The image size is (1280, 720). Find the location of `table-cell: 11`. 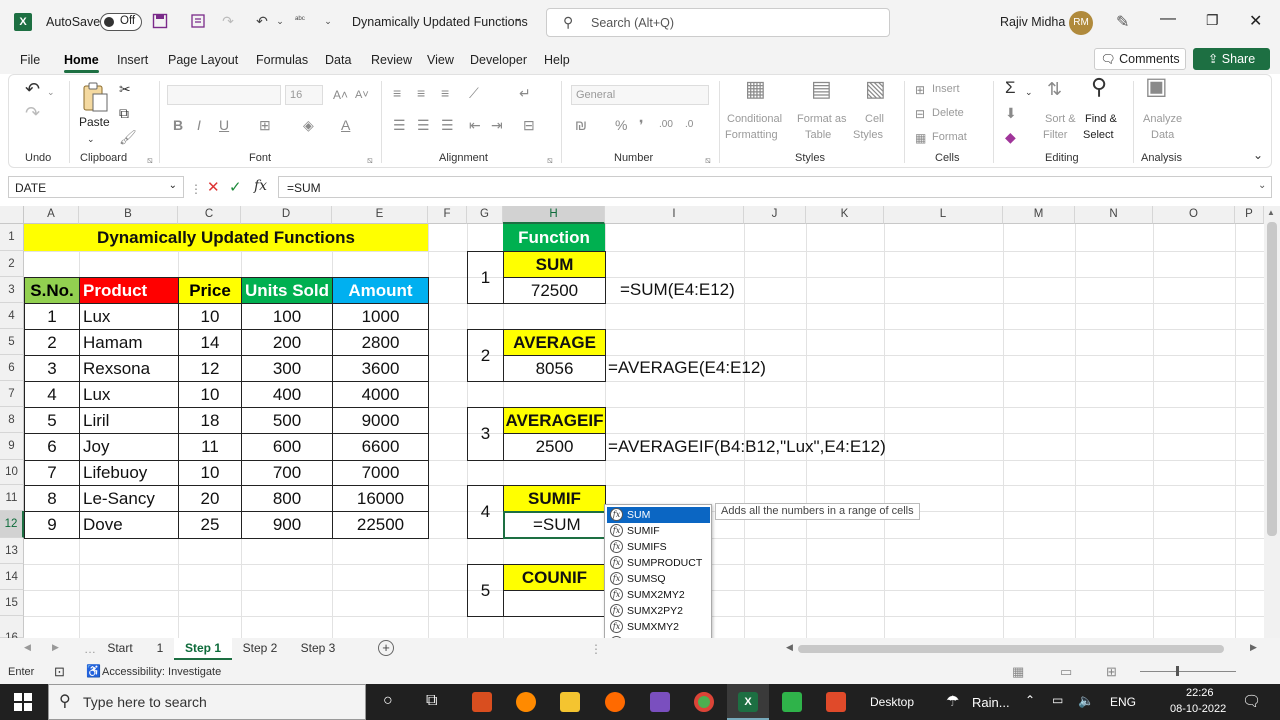

table-cell: 11 is located at coordinates (210, 447).